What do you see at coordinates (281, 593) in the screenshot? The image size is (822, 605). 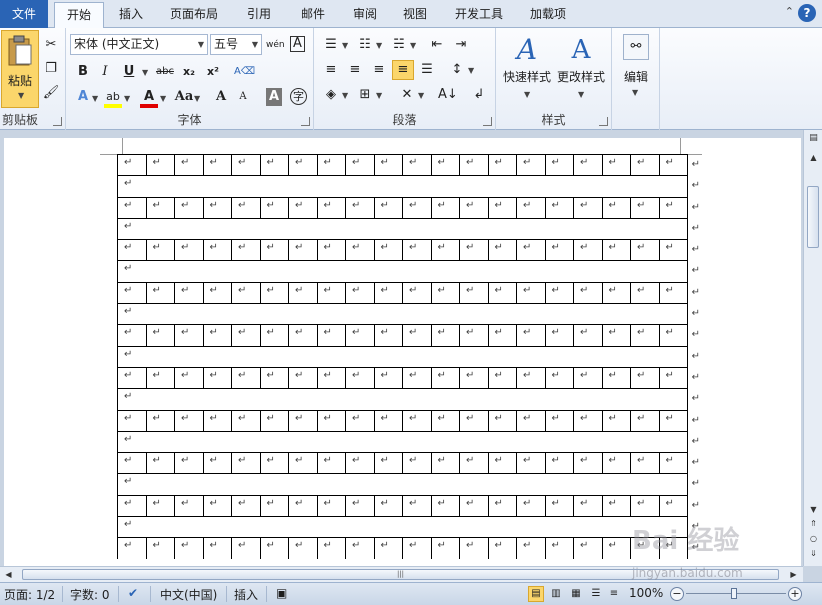 I see `macro-record-icon: ▣` at bounding box center [281, 593].